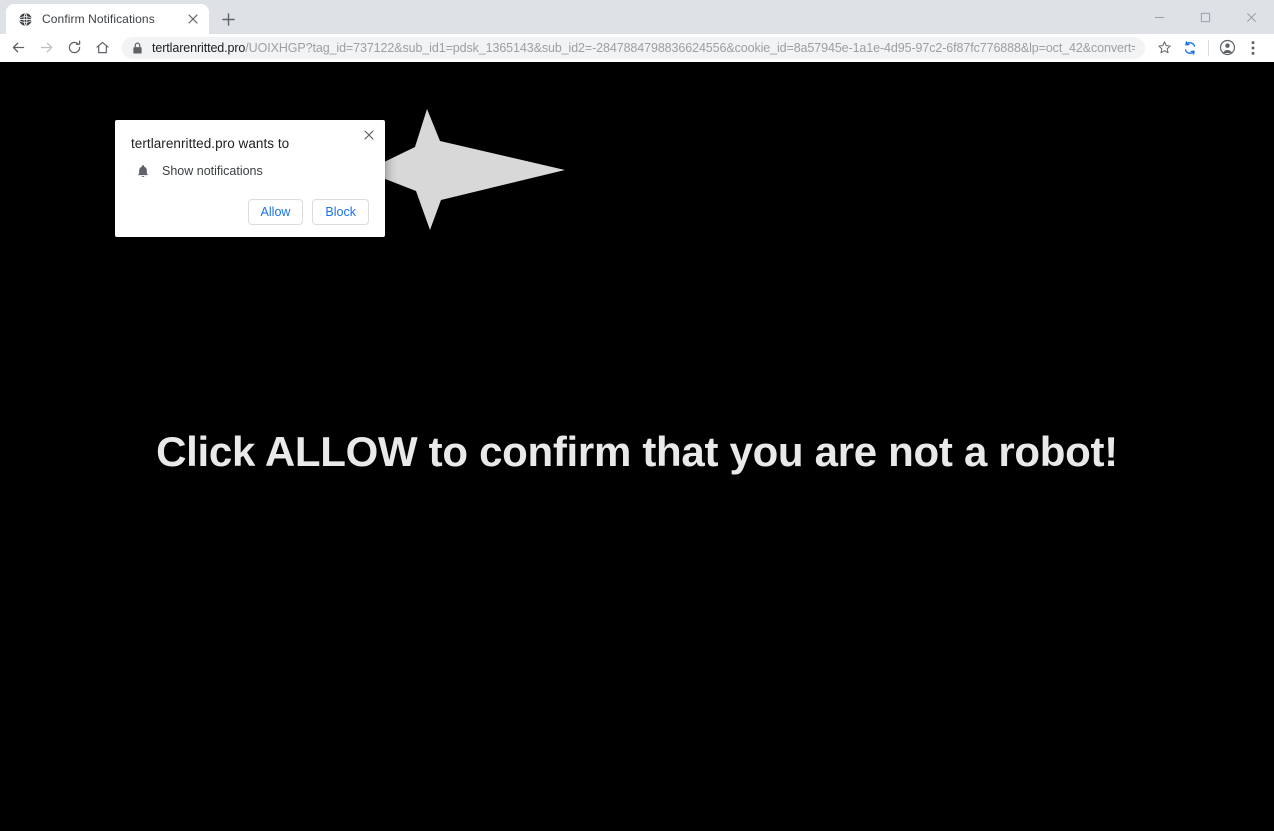 This screenshot has height=831, width=1274. Describe the element at coordinates (1190, 48) in the screenshot. I see `sync-icon` at that location.